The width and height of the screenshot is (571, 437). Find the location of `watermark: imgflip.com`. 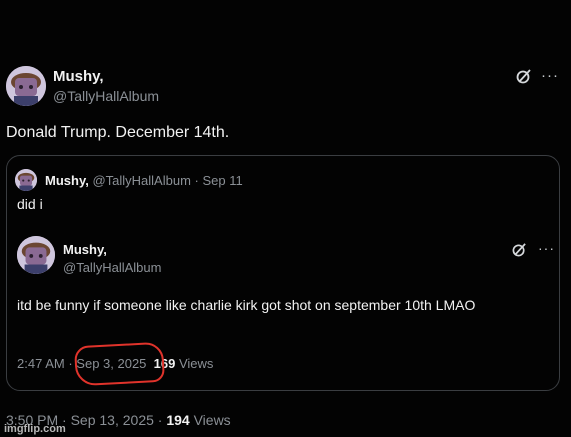

watermark: imgflip.com is located at coordinates (35, 429).